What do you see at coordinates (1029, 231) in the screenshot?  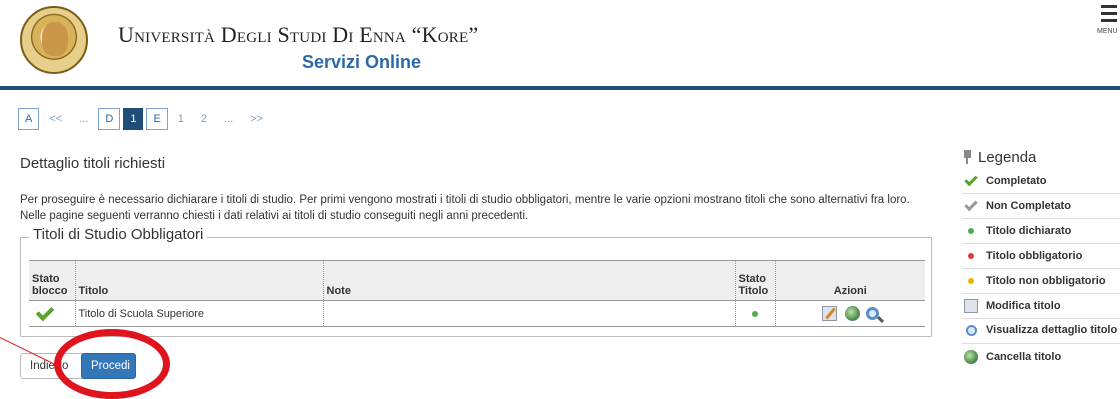 I see `legend-label: Titolo dichiarato` at bounding box center [1029, 231].